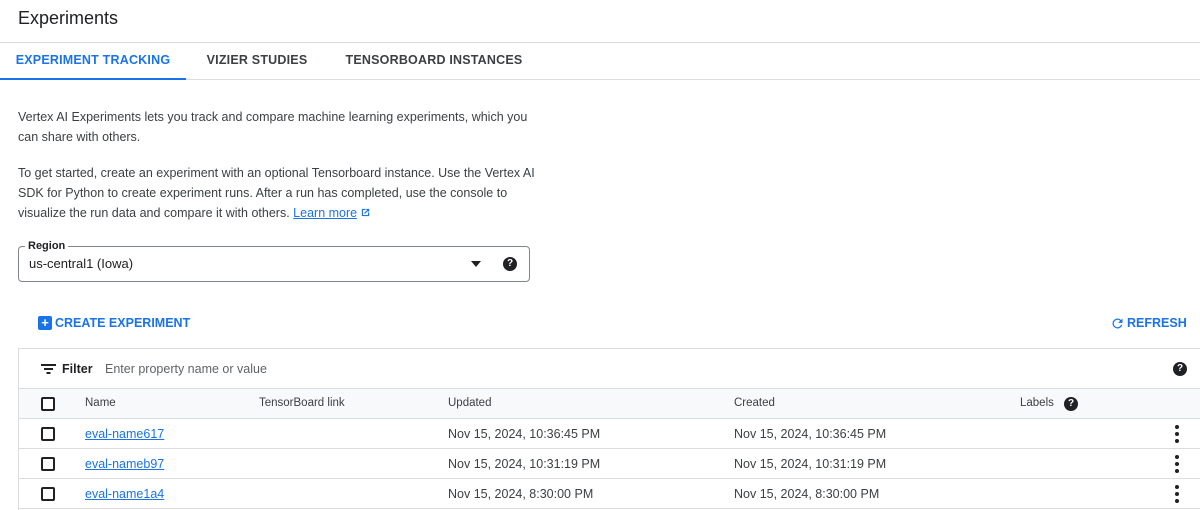  Describe the element at coordinates (302, 403) in the screenshot. I see `column-header-tensorboard-link: TensorBoard link` at that location.